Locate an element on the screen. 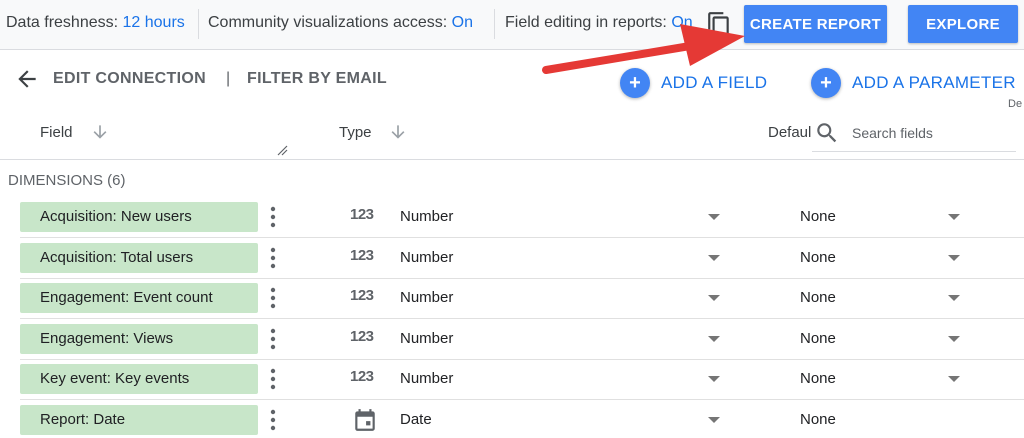  resize-handle-icon is located at coordinates (282, 150).